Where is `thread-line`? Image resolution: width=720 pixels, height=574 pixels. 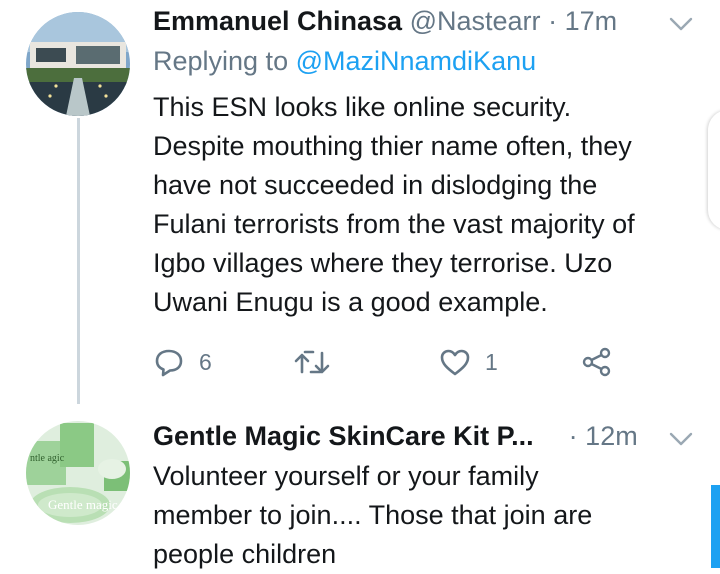 thread-line is located at coordinates (78, 261).